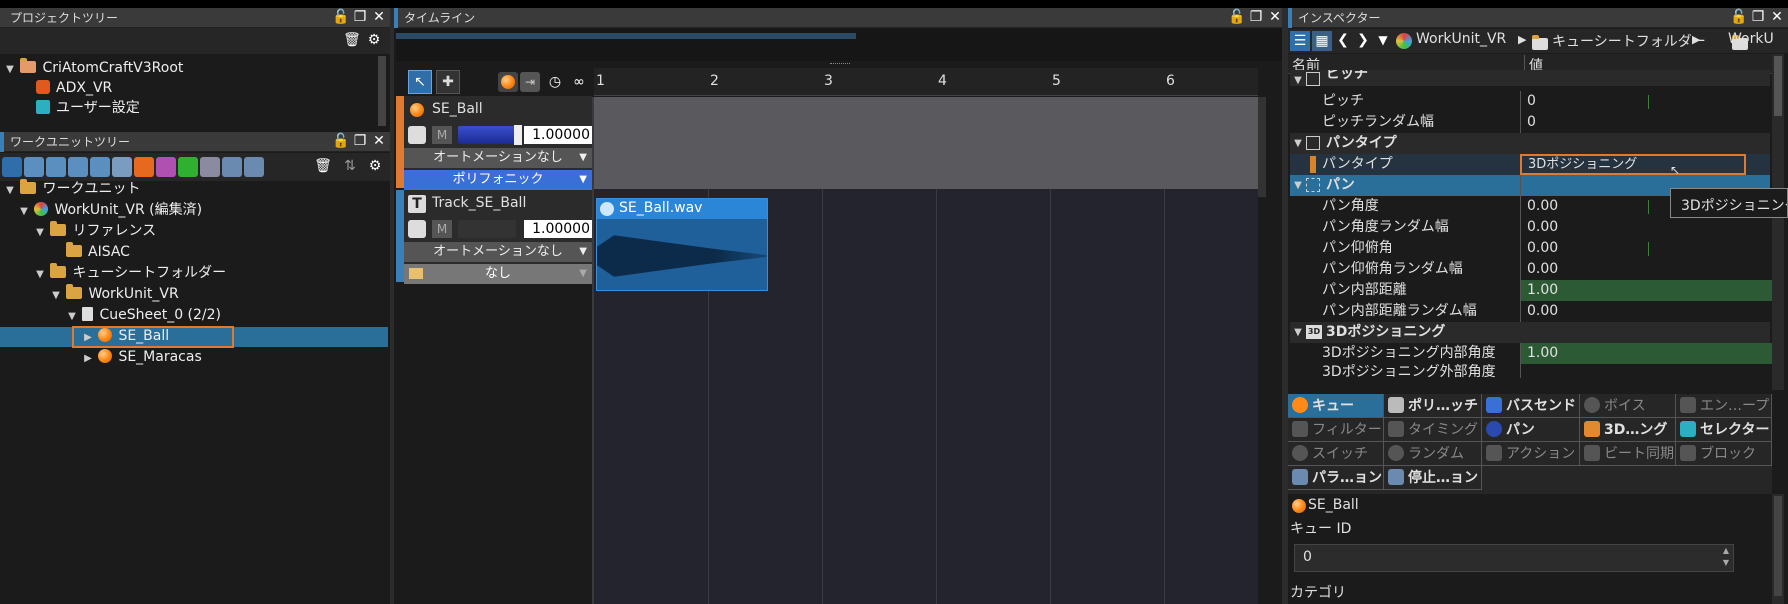  I want to click on tree-item-reference: ▼ リファレンス, so click(95, 231).